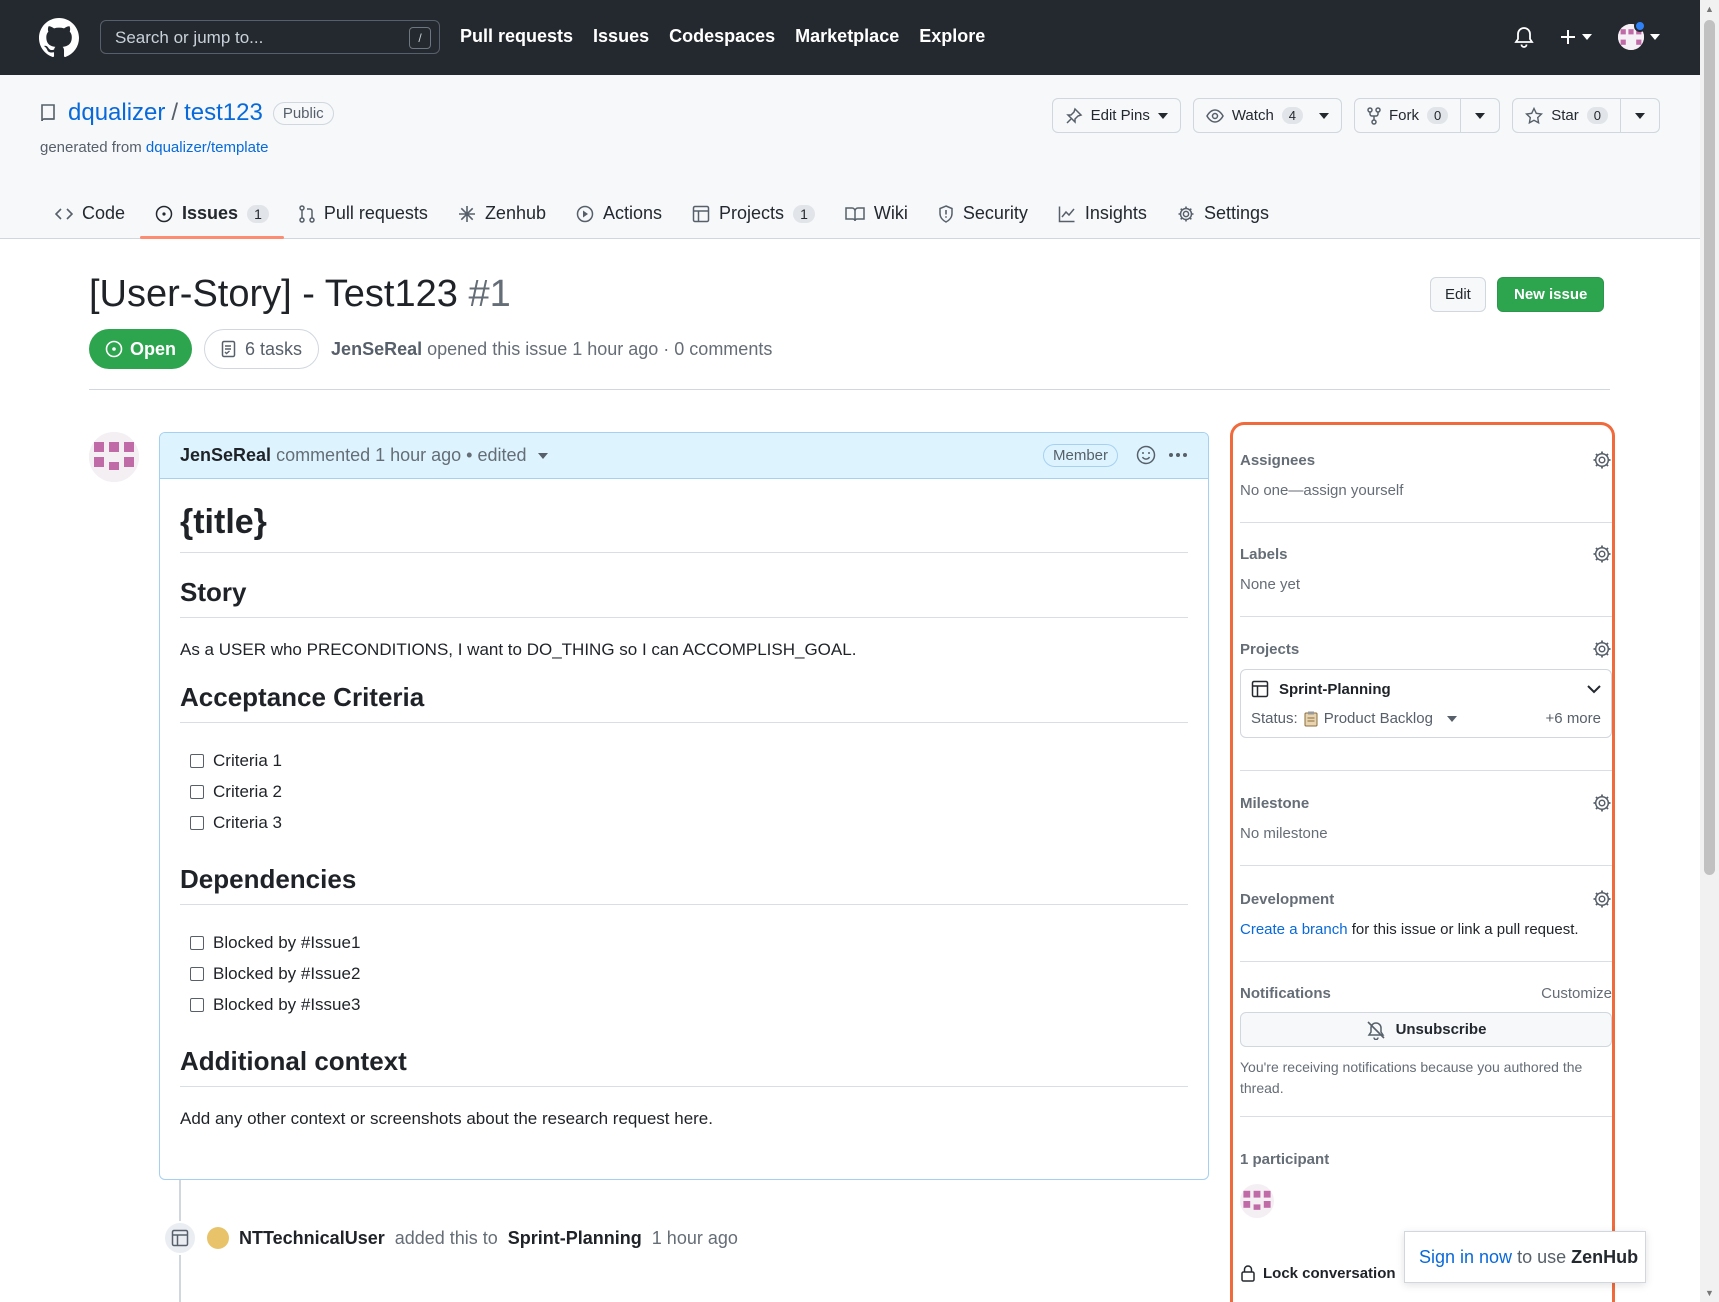  What do you see at coordinates (1534, 115) in the screenshot?
I see `star-icon` at bounding box center [1534, 115].